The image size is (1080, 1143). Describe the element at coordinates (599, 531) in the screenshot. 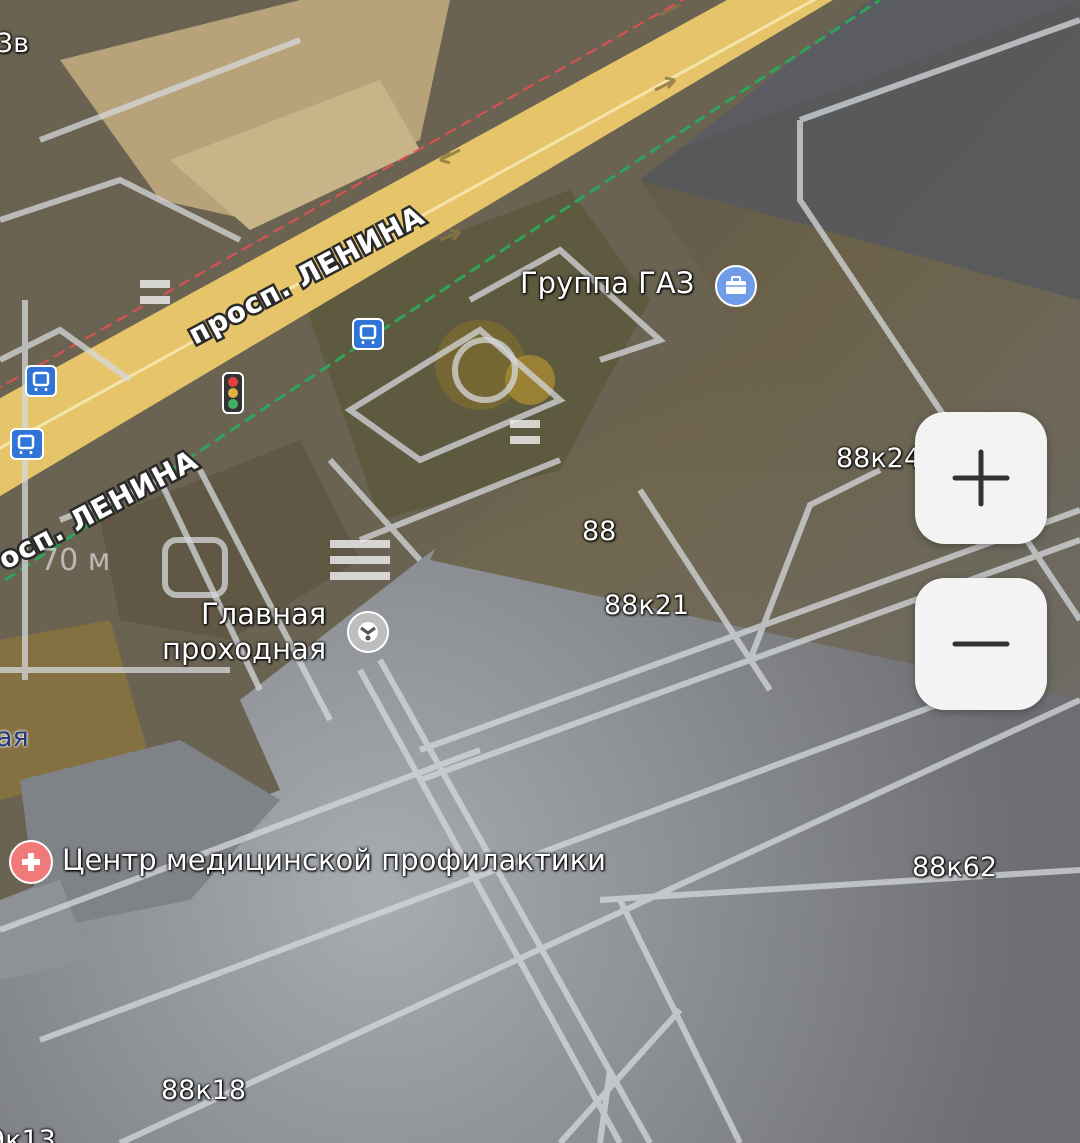

I see `address-label: 88` at that location.